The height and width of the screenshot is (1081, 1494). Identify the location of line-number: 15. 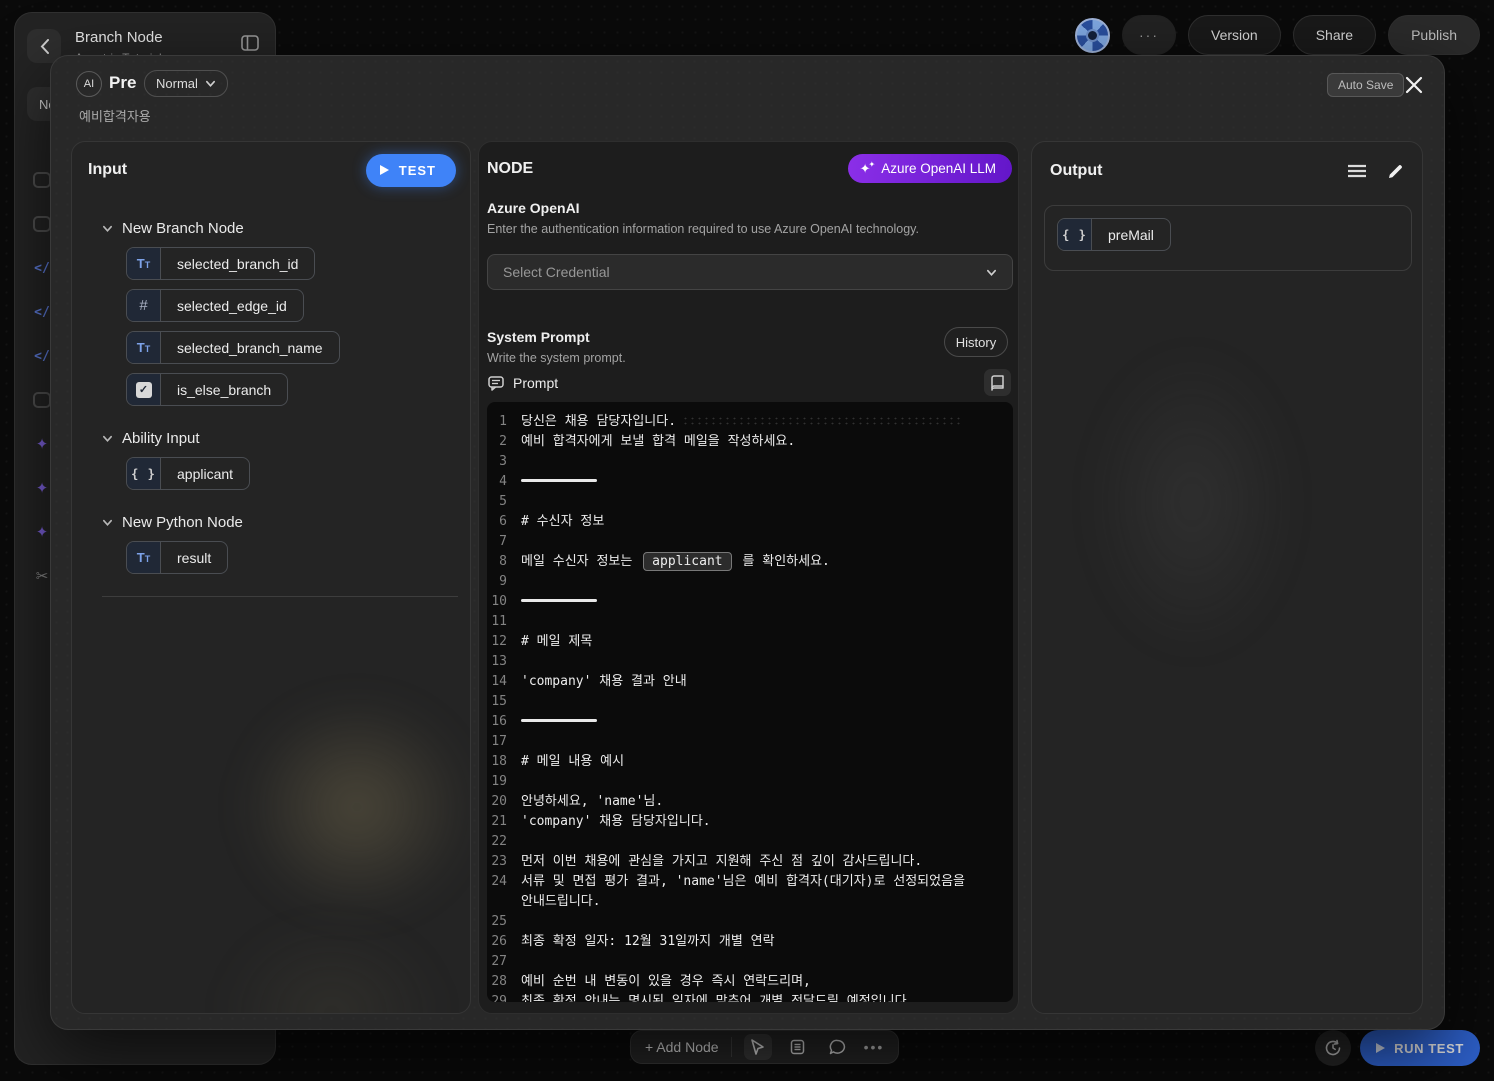
(499, 701).